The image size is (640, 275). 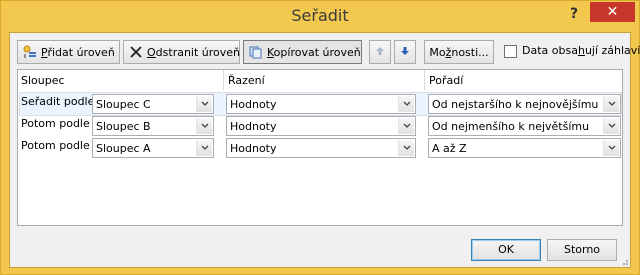 I want to click on dialog-title: Seřadit, so click(x=320, y=15).